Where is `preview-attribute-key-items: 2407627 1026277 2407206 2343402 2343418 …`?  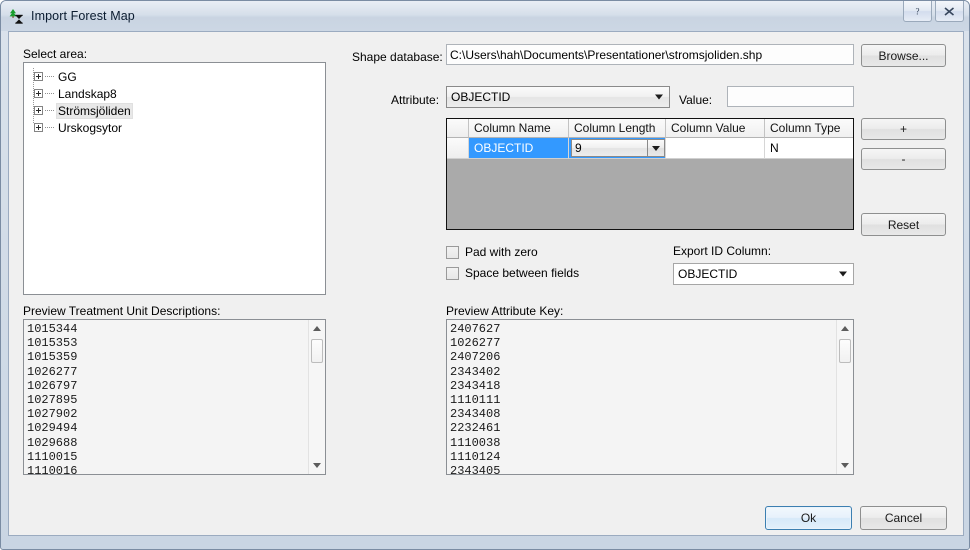 preview-attribute-key-items: 2407627 1026277 2407206 2343402 2343418 … is located at coordinates (641, 397).